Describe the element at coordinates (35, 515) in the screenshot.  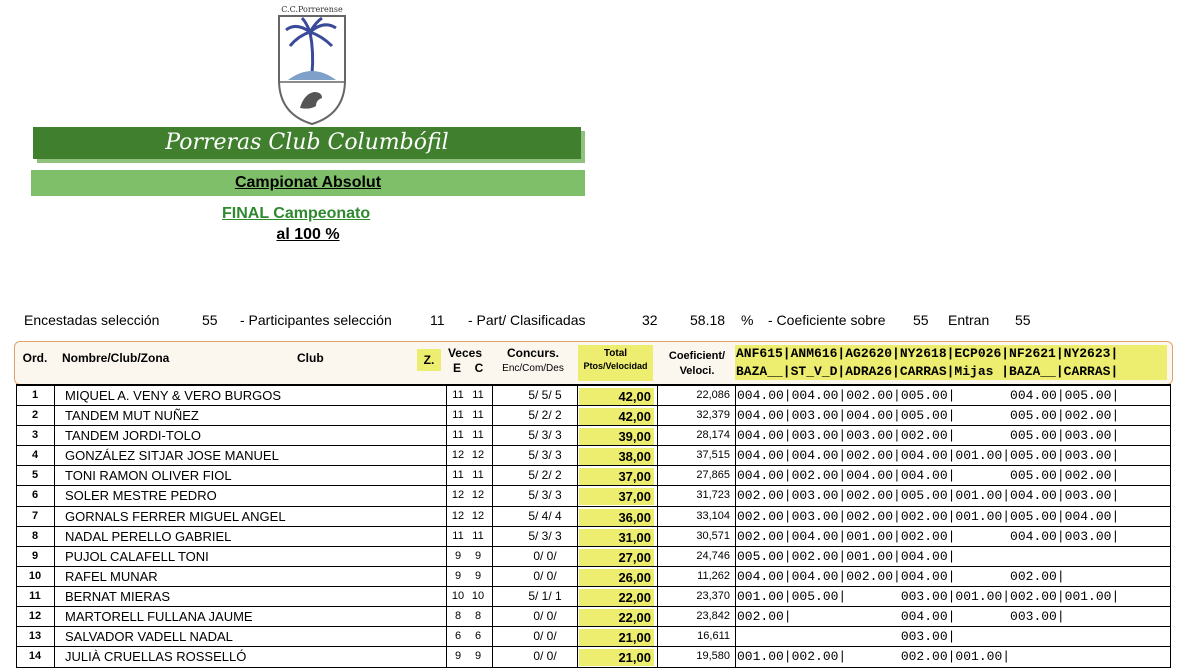
I see `row-ord: 7` at that location.